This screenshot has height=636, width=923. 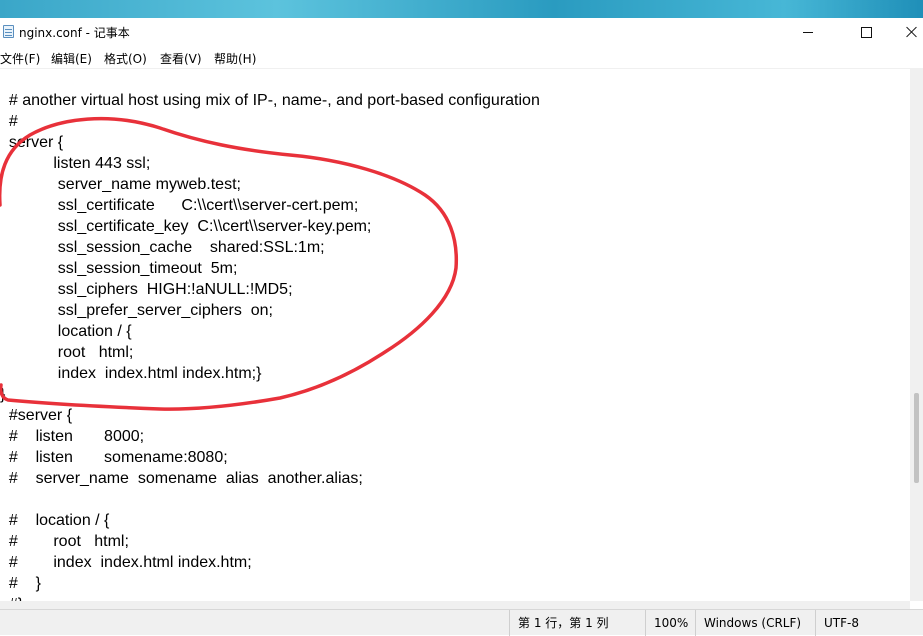 I want to click on code-line: # index index.html index.htm;, so click(x=126, y=562).